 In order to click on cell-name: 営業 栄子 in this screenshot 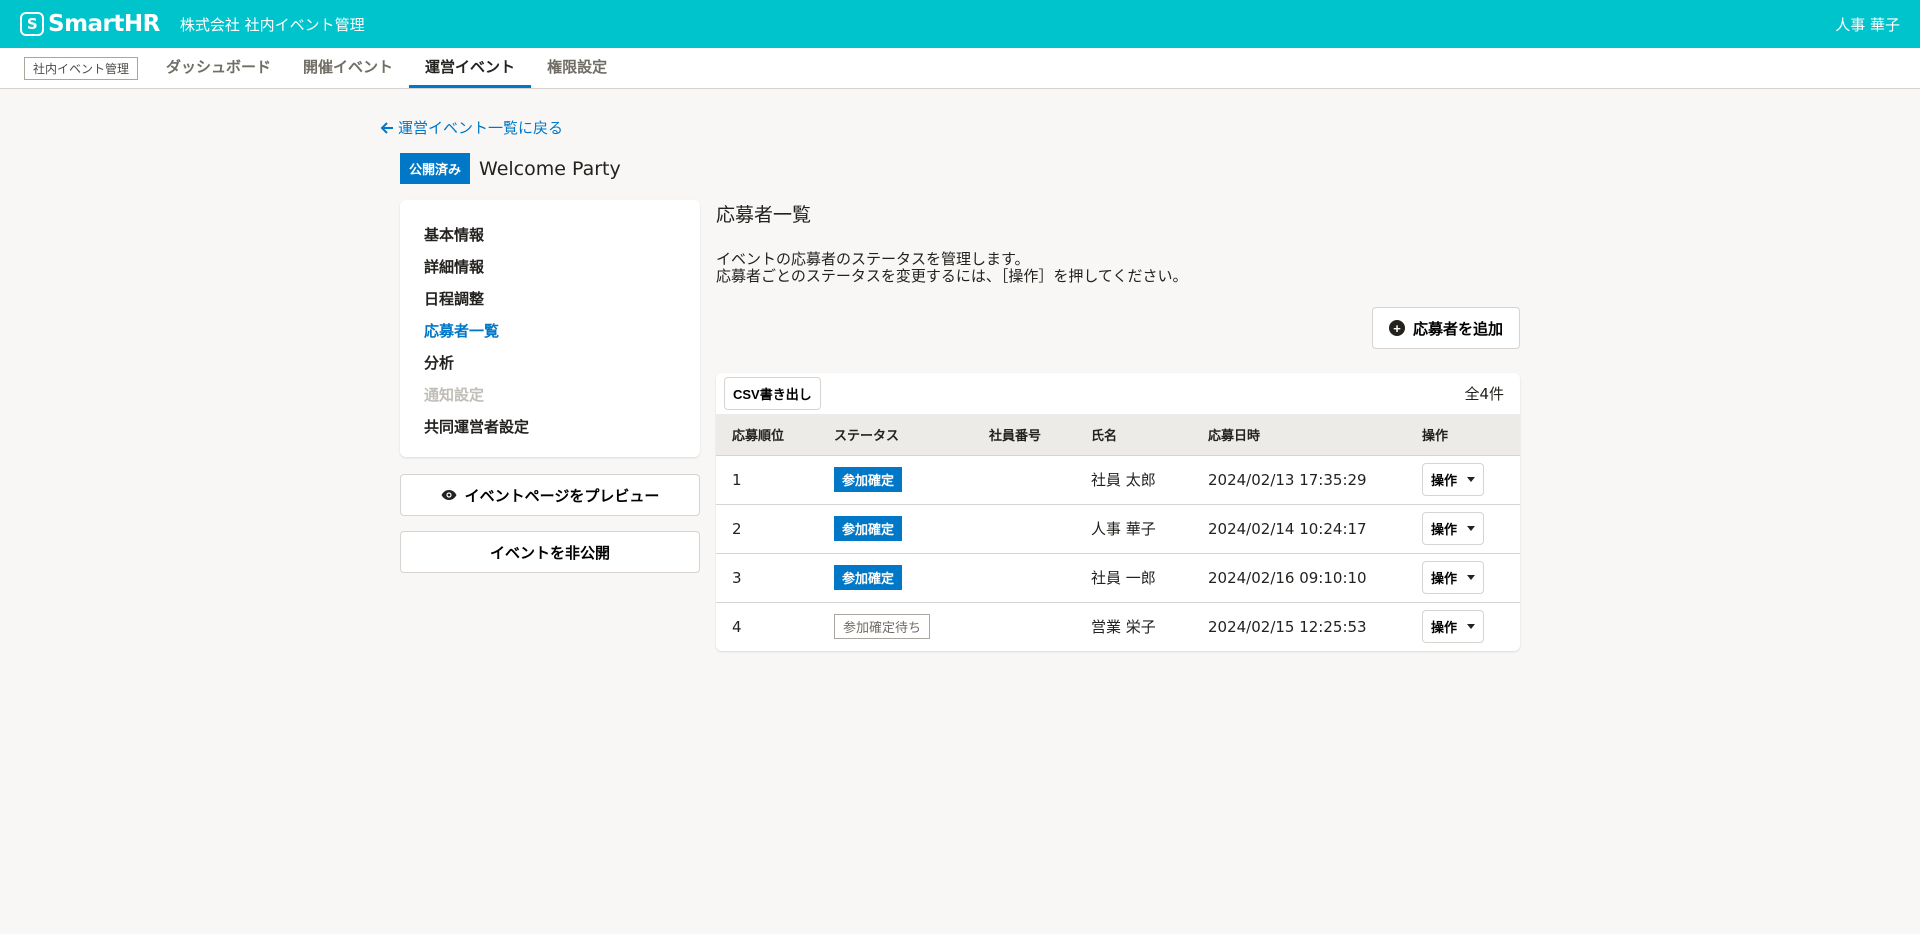, I will do `click(1123, 627)`.